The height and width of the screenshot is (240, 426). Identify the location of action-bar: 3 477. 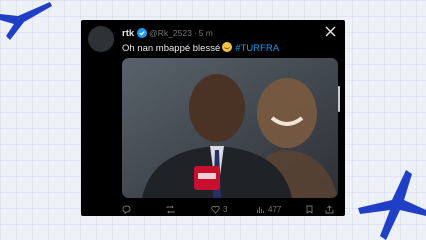
(230, 209).